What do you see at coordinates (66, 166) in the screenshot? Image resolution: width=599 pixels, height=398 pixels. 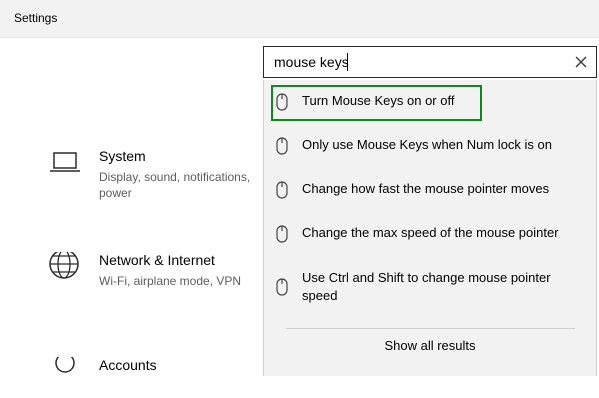 I see `laptop-icon` at bounding box center [66, 166].